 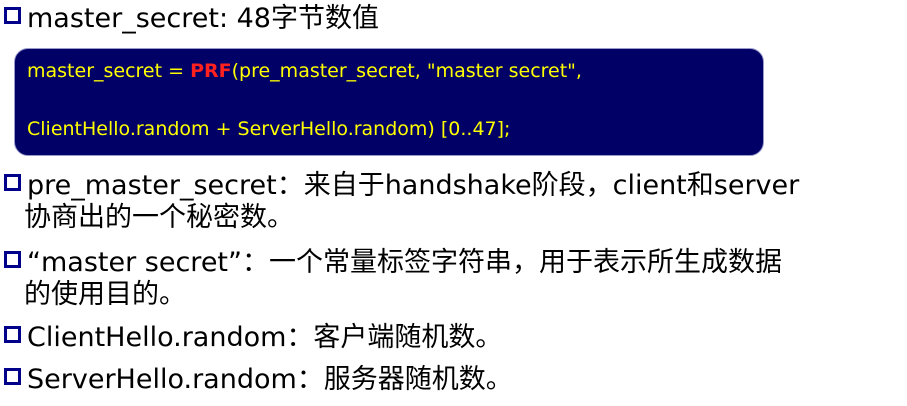 I want to click on formula-prefix: master_secret =, so click(x=109, y=71).